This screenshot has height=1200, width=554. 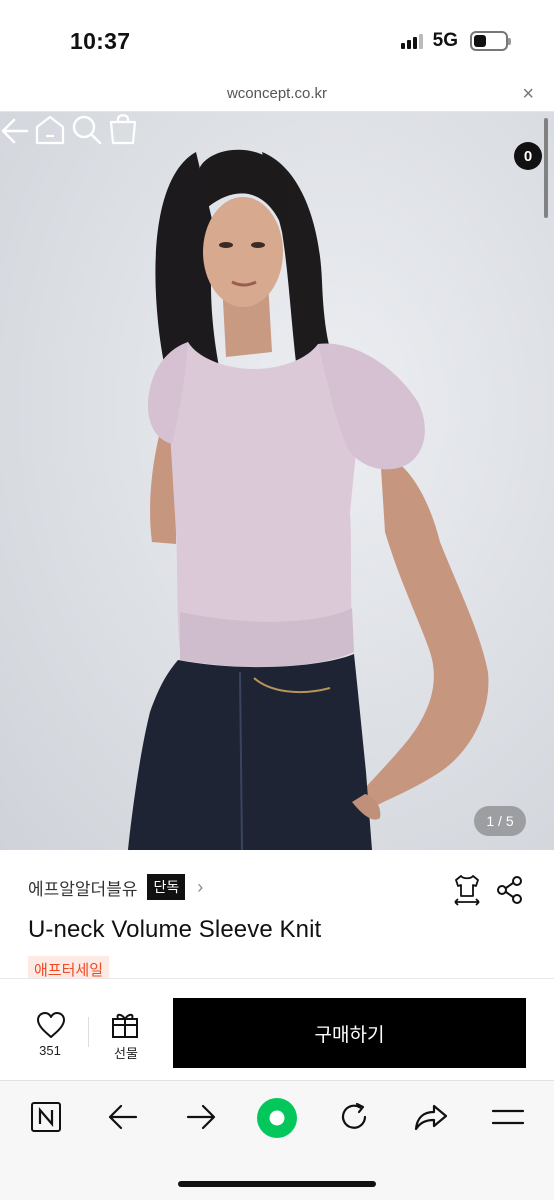 I want to click on url-bar: wconcept.co.kr ×, so click(x=277, y=96).